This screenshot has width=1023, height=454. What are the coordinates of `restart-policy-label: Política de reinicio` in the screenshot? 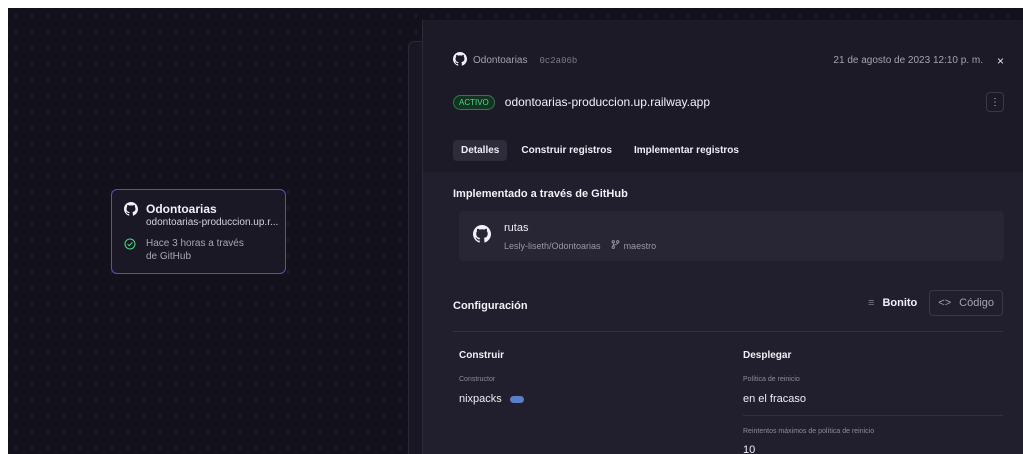 It's located at (771, 379).